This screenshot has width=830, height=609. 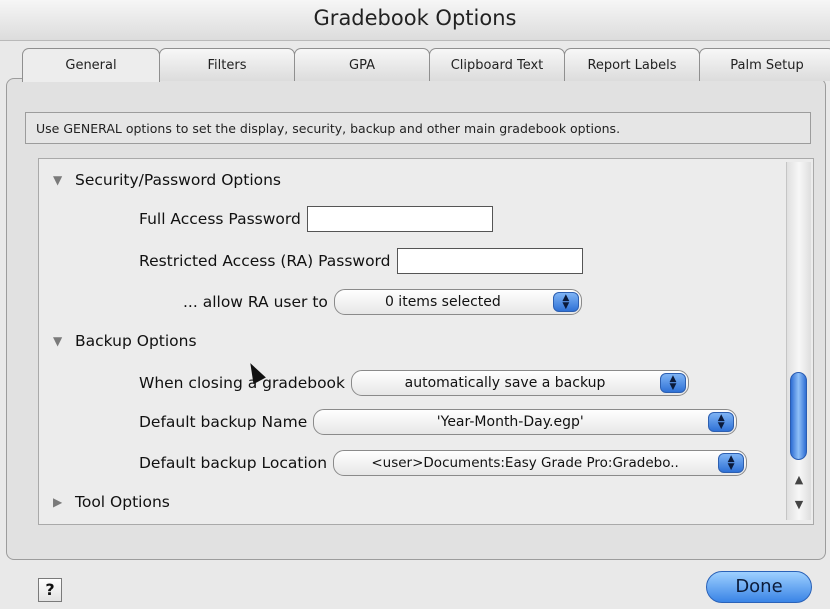 What do you see at coordinates (525, 463) in the screenshot?
I see `backup-location-value: <user>Documents:Easy Grade Pro:Gradebo..` at bounding box center [525, 463].